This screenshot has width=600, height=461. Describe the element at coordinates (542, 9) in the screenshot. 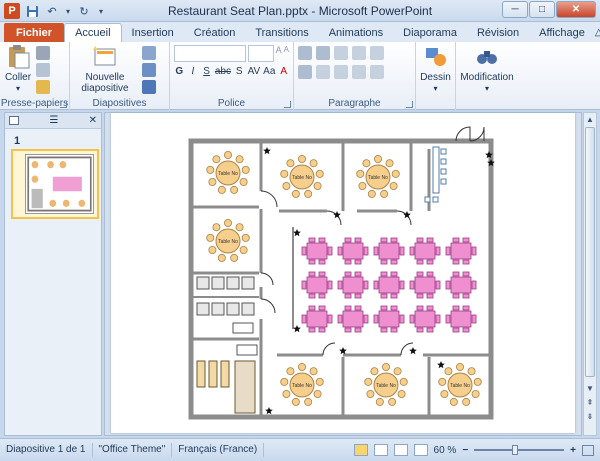

I see `maximize-button: □` at that location.